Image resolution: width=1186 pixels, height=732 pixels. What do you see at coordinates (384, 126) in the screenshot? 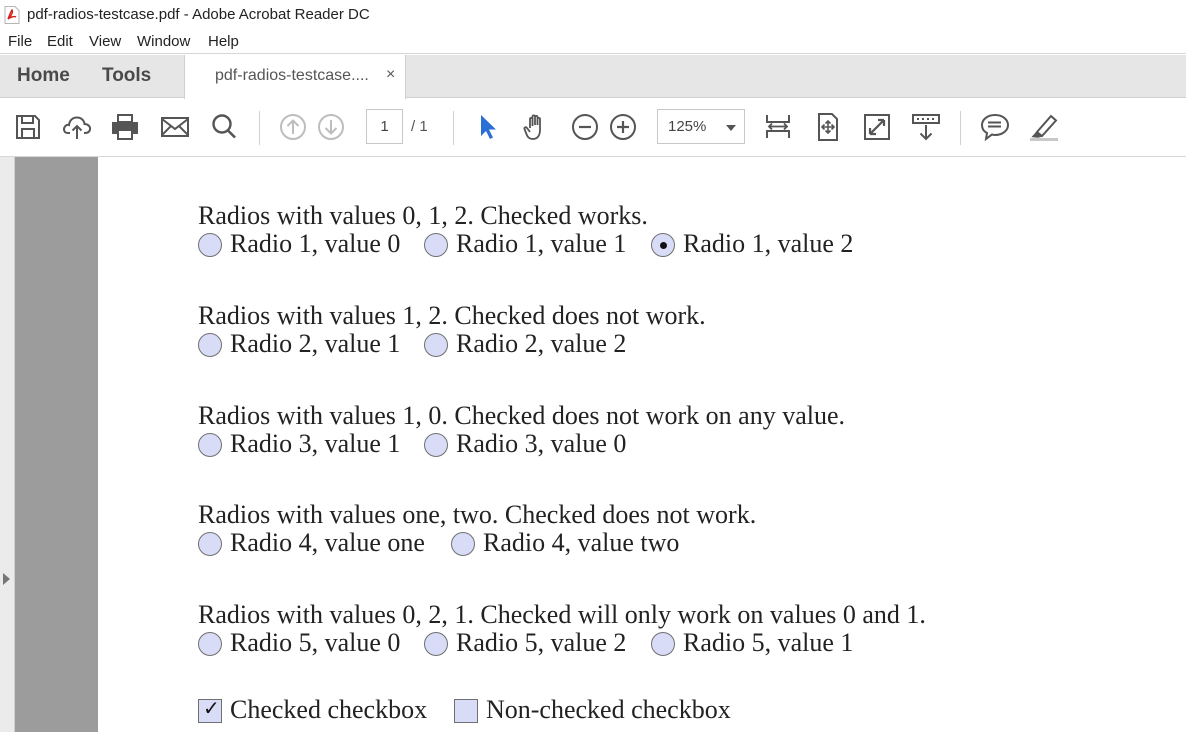
I see `page-number-input: 1` at bounding box center [384, 126].